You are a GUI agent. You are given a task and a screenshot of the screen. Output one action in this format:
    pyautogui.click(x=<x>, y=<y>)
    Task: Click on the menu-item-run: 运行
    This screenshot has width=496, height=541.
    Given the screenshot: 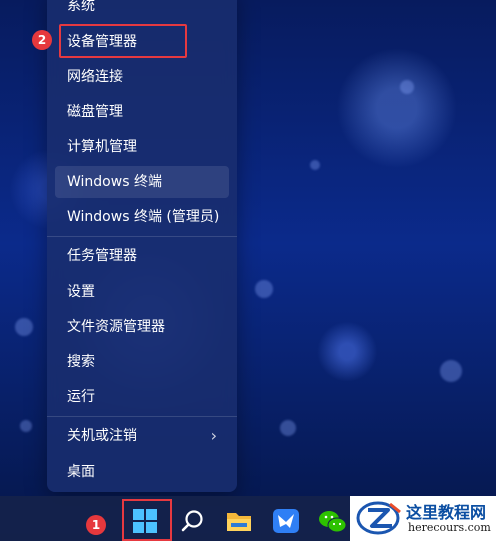 What is the action you would take?
    pyautogui.click(x=142, y=397)
    